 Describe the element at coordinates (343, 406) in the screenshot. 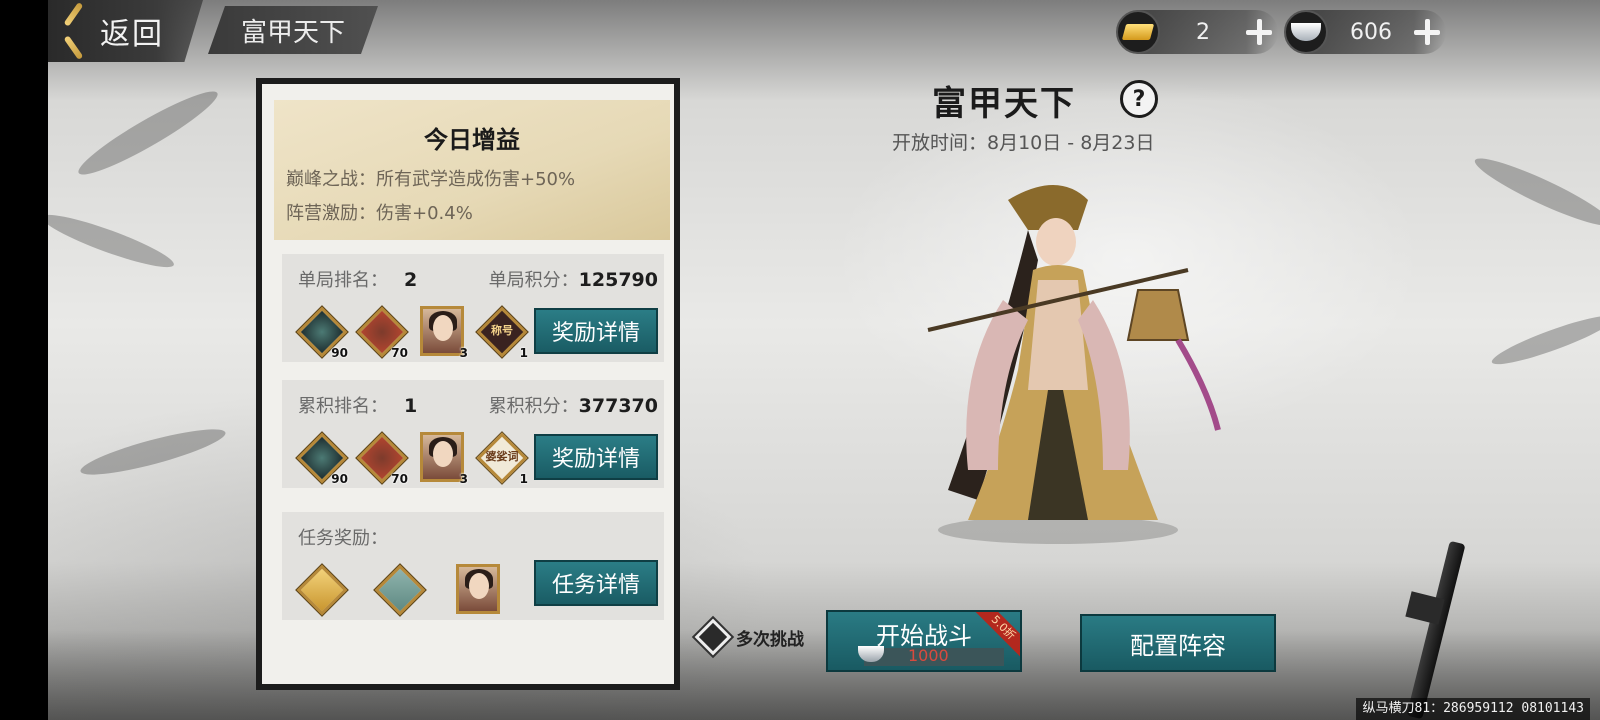

I see `total-rank-label: 累积排名：` at that location.